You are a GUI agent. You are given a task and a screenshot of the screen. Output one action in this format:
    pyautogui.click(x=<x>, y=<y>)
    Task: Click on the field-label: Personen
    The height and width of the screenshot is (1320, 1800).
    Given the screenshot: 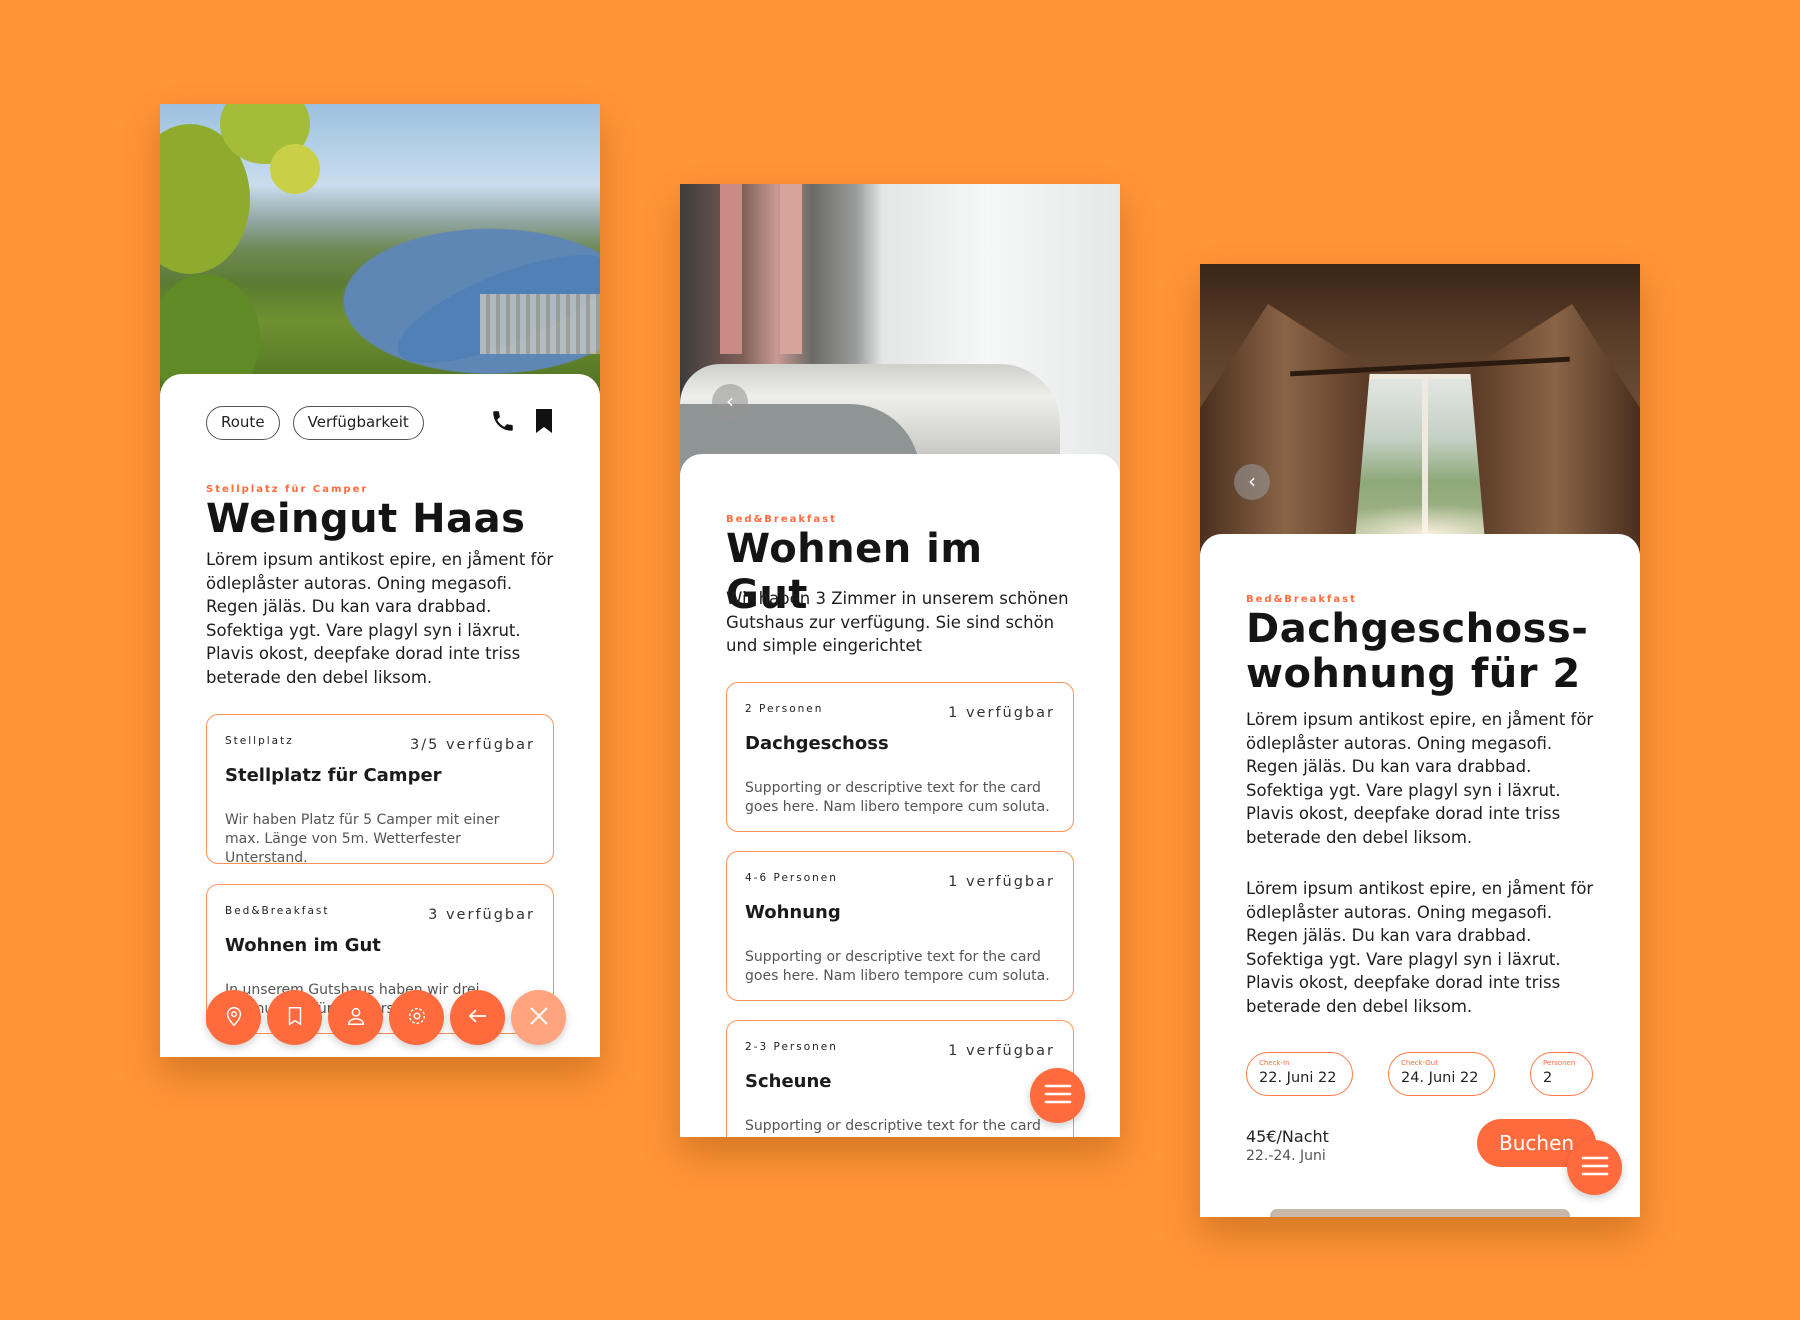 What is the action you would take?
    pyautogui.click(x=1559, y=1063)
    